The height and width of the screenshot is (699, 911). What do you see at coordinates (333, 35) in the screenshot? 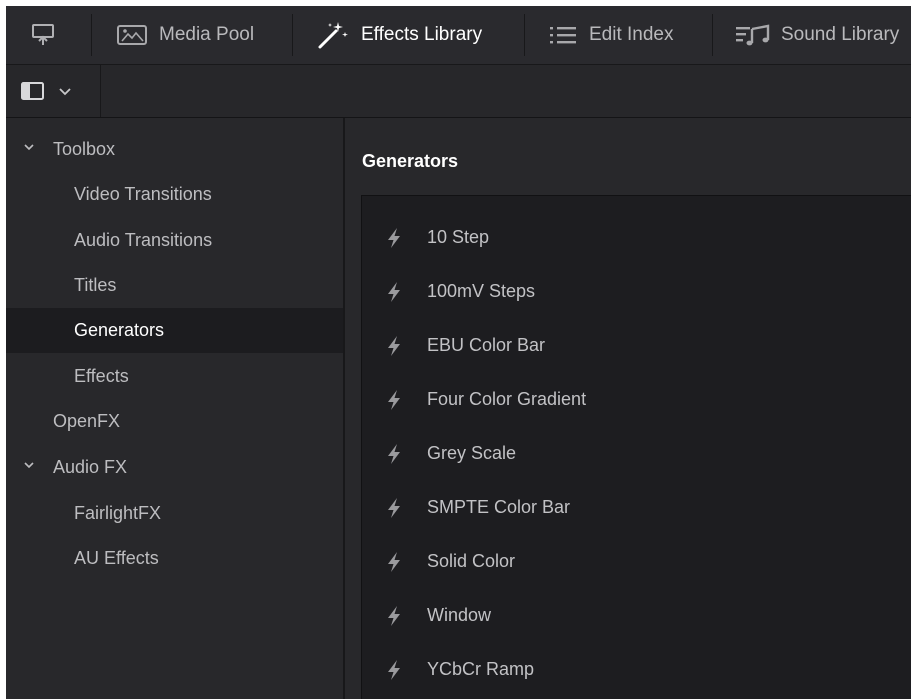
I see `magic-wand-icon` at bounding box center [333, 35].